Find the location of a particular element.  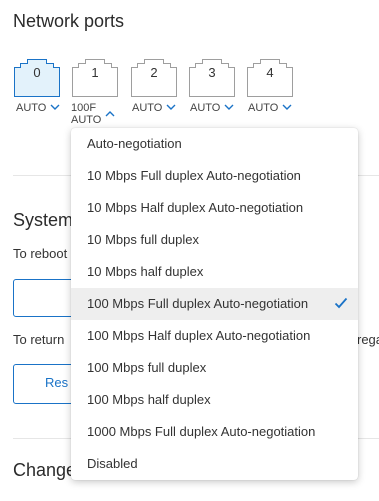

dropdown-option-label: 100 Mbps Full duplex Auto-negotiation is located at coordinates (198, 303).